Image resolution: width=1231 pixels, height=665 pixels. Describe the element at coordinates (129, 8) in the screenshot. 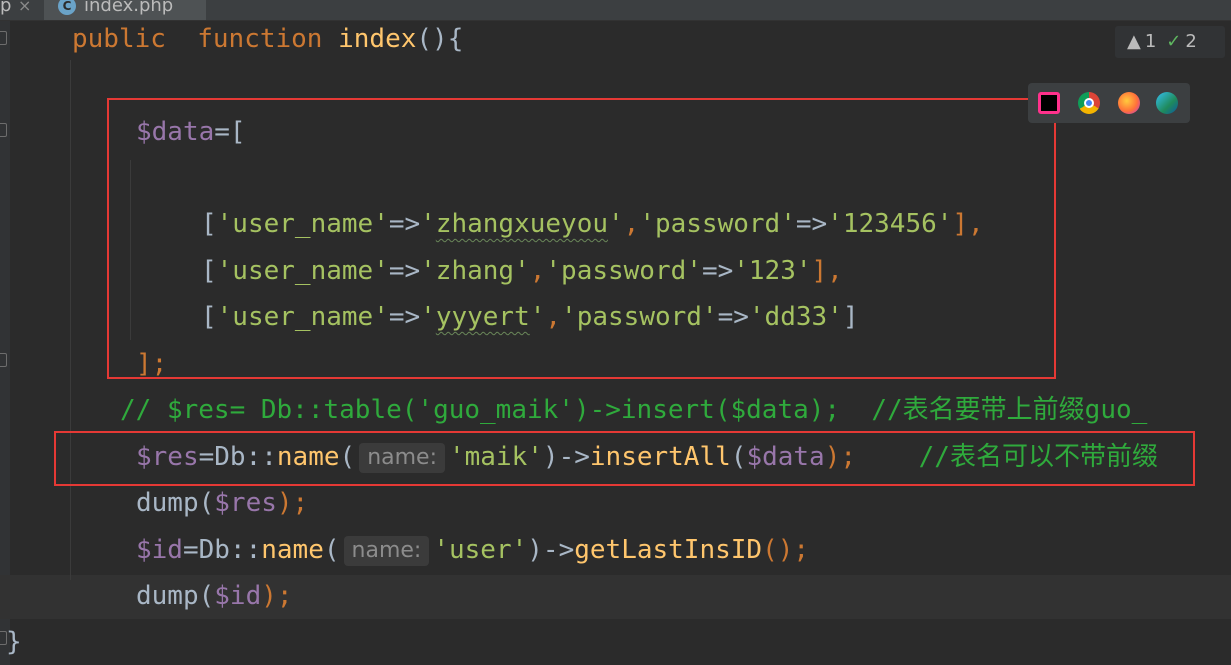

I see `tab-index-php-label: index.php` at that location.